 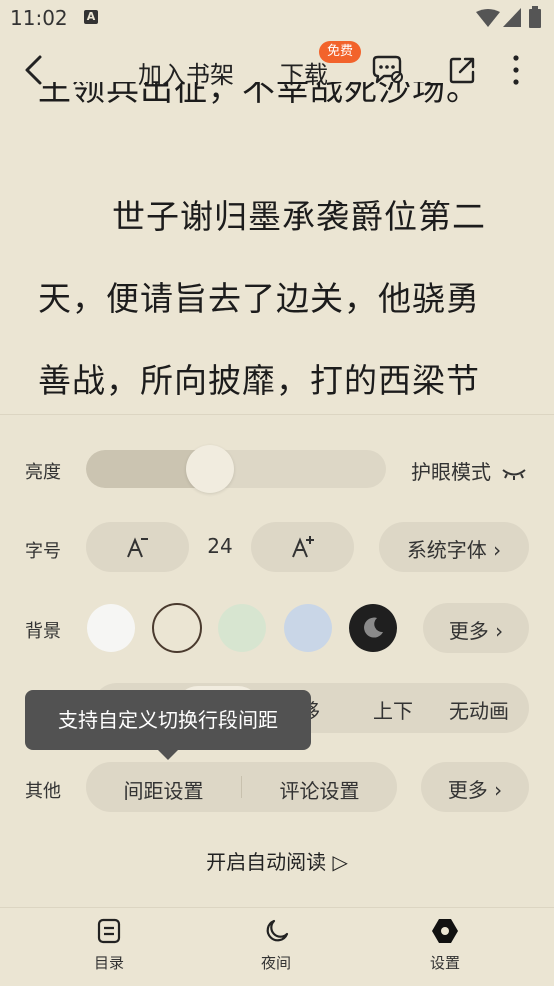 What do you see at coordinates (177, 628) in the screenshot?
I see `background-swatch-beige-selected` at bounding box center [177, 628].